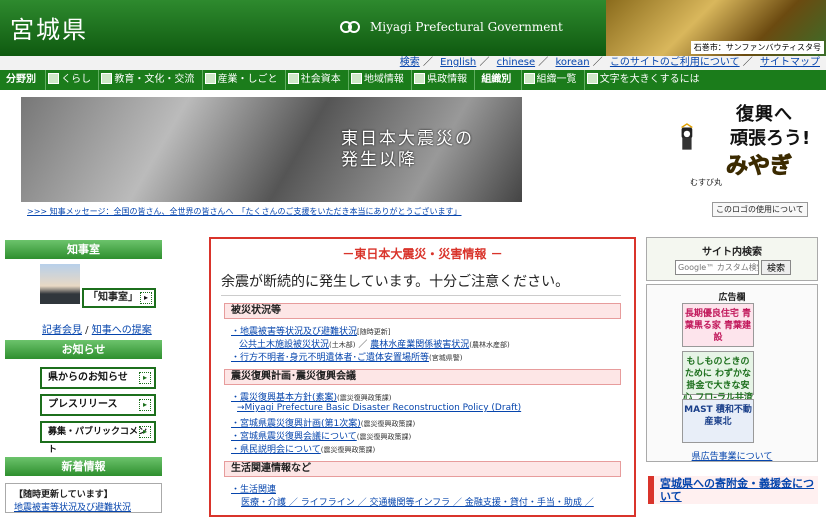 This screenshot has height=517, width=826. I want to click on search-title: サイト内検索, so click(732, 252).